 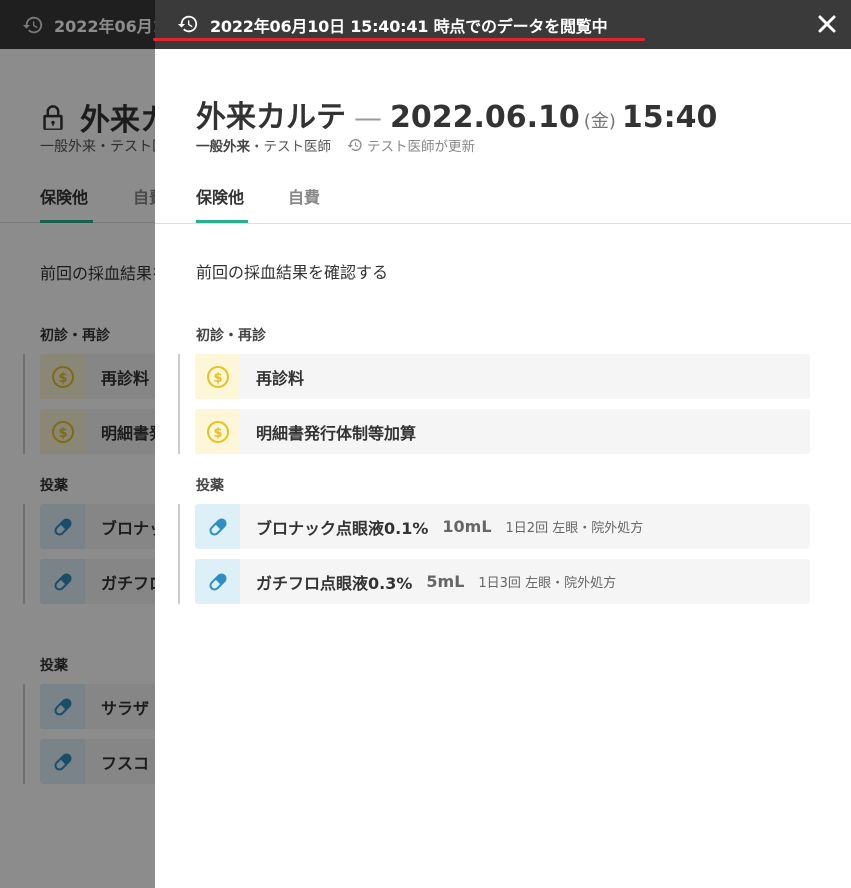 I want to click on item-dosage: 1日2回 左眼・院外処方, so click(x=574, y=528).